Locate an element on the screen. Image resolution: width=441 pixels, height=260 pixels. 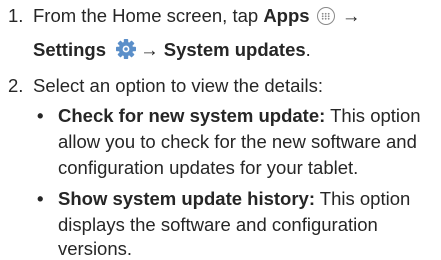
arrow-icon-1: → is located at coordinates (351, 15).